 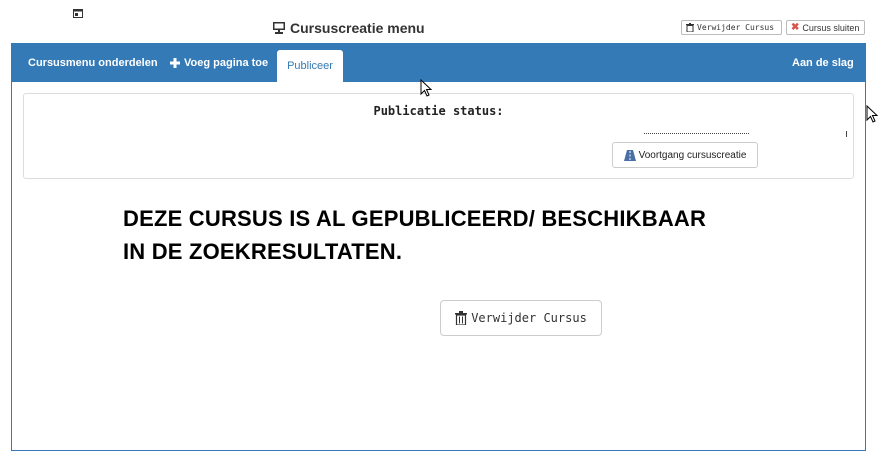 I want to click on tab-add-page: Voeg pagina toe, so click(x=219, y=63).